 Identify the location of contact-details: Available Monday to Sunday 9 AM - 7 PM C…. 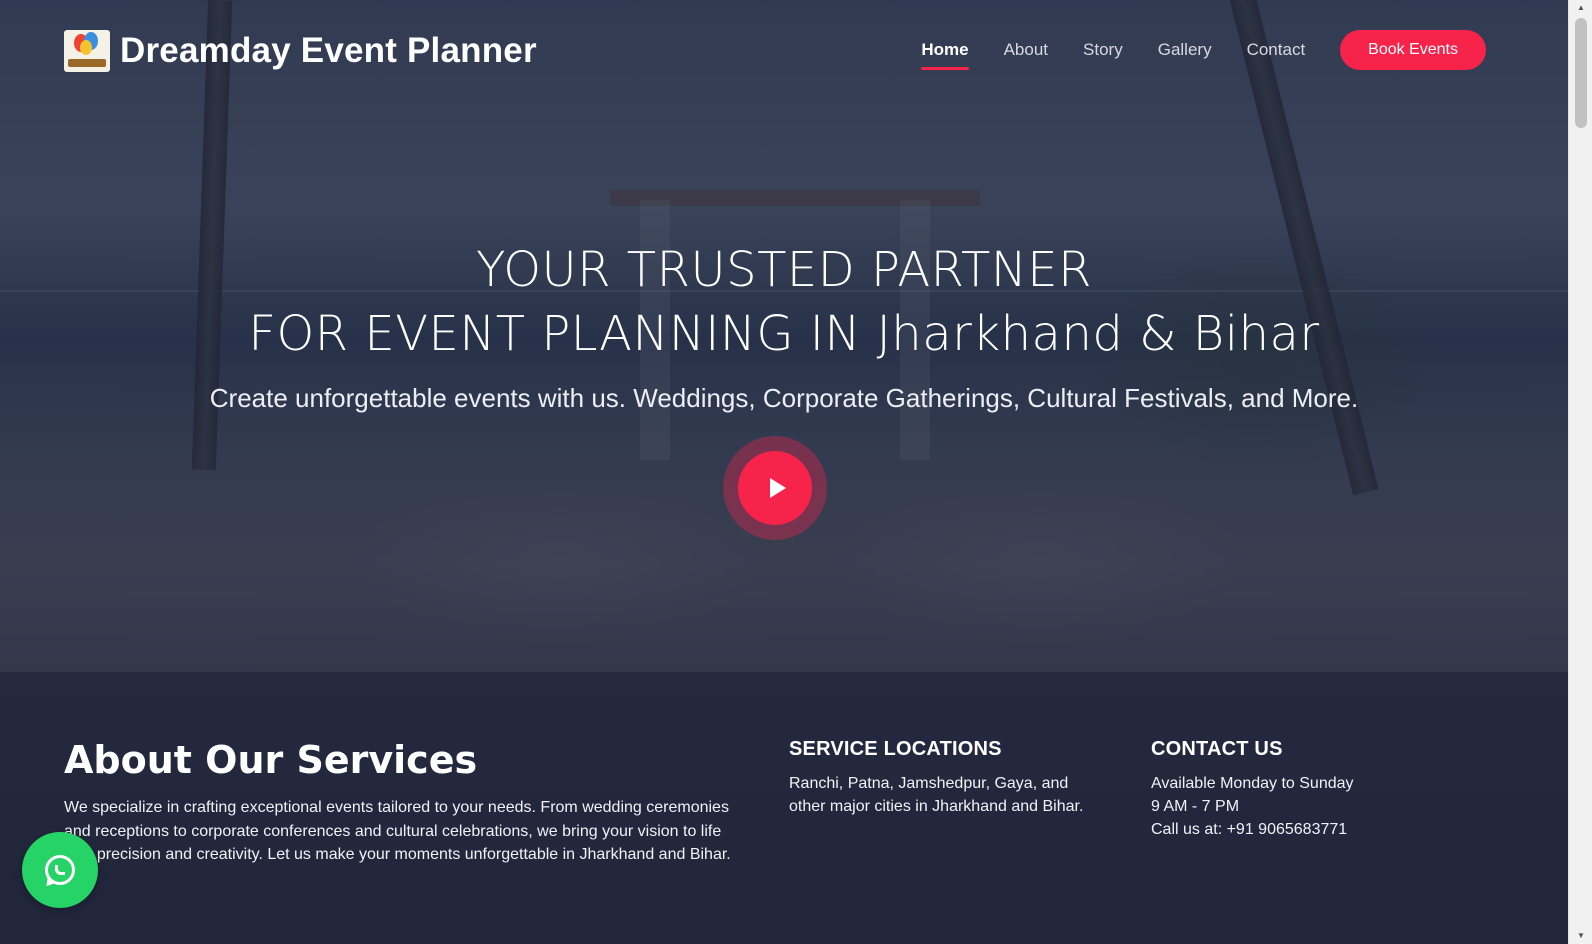
(1301, 806).